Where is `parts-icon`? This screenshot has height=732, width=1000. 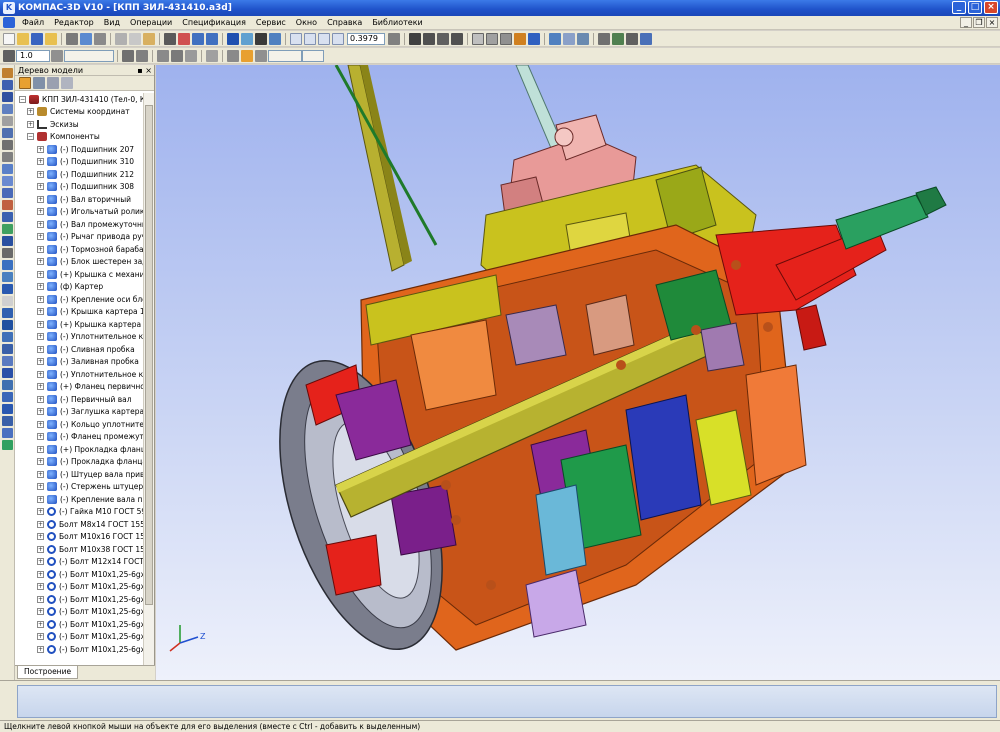 parts-icon is located at coordinates (7, 241).